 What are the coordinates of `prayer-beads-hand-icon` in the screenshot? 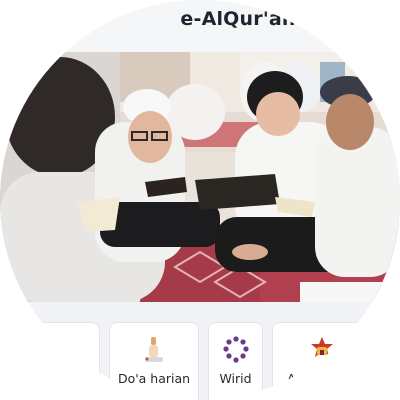 It's located at (154, 353).